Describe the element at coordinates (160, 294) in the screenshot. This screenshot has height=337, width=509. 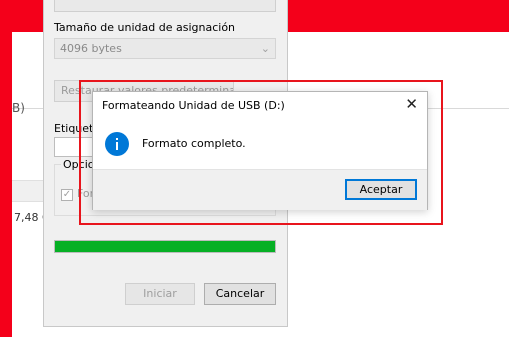
I see `start-button: Iniciar` at that location.